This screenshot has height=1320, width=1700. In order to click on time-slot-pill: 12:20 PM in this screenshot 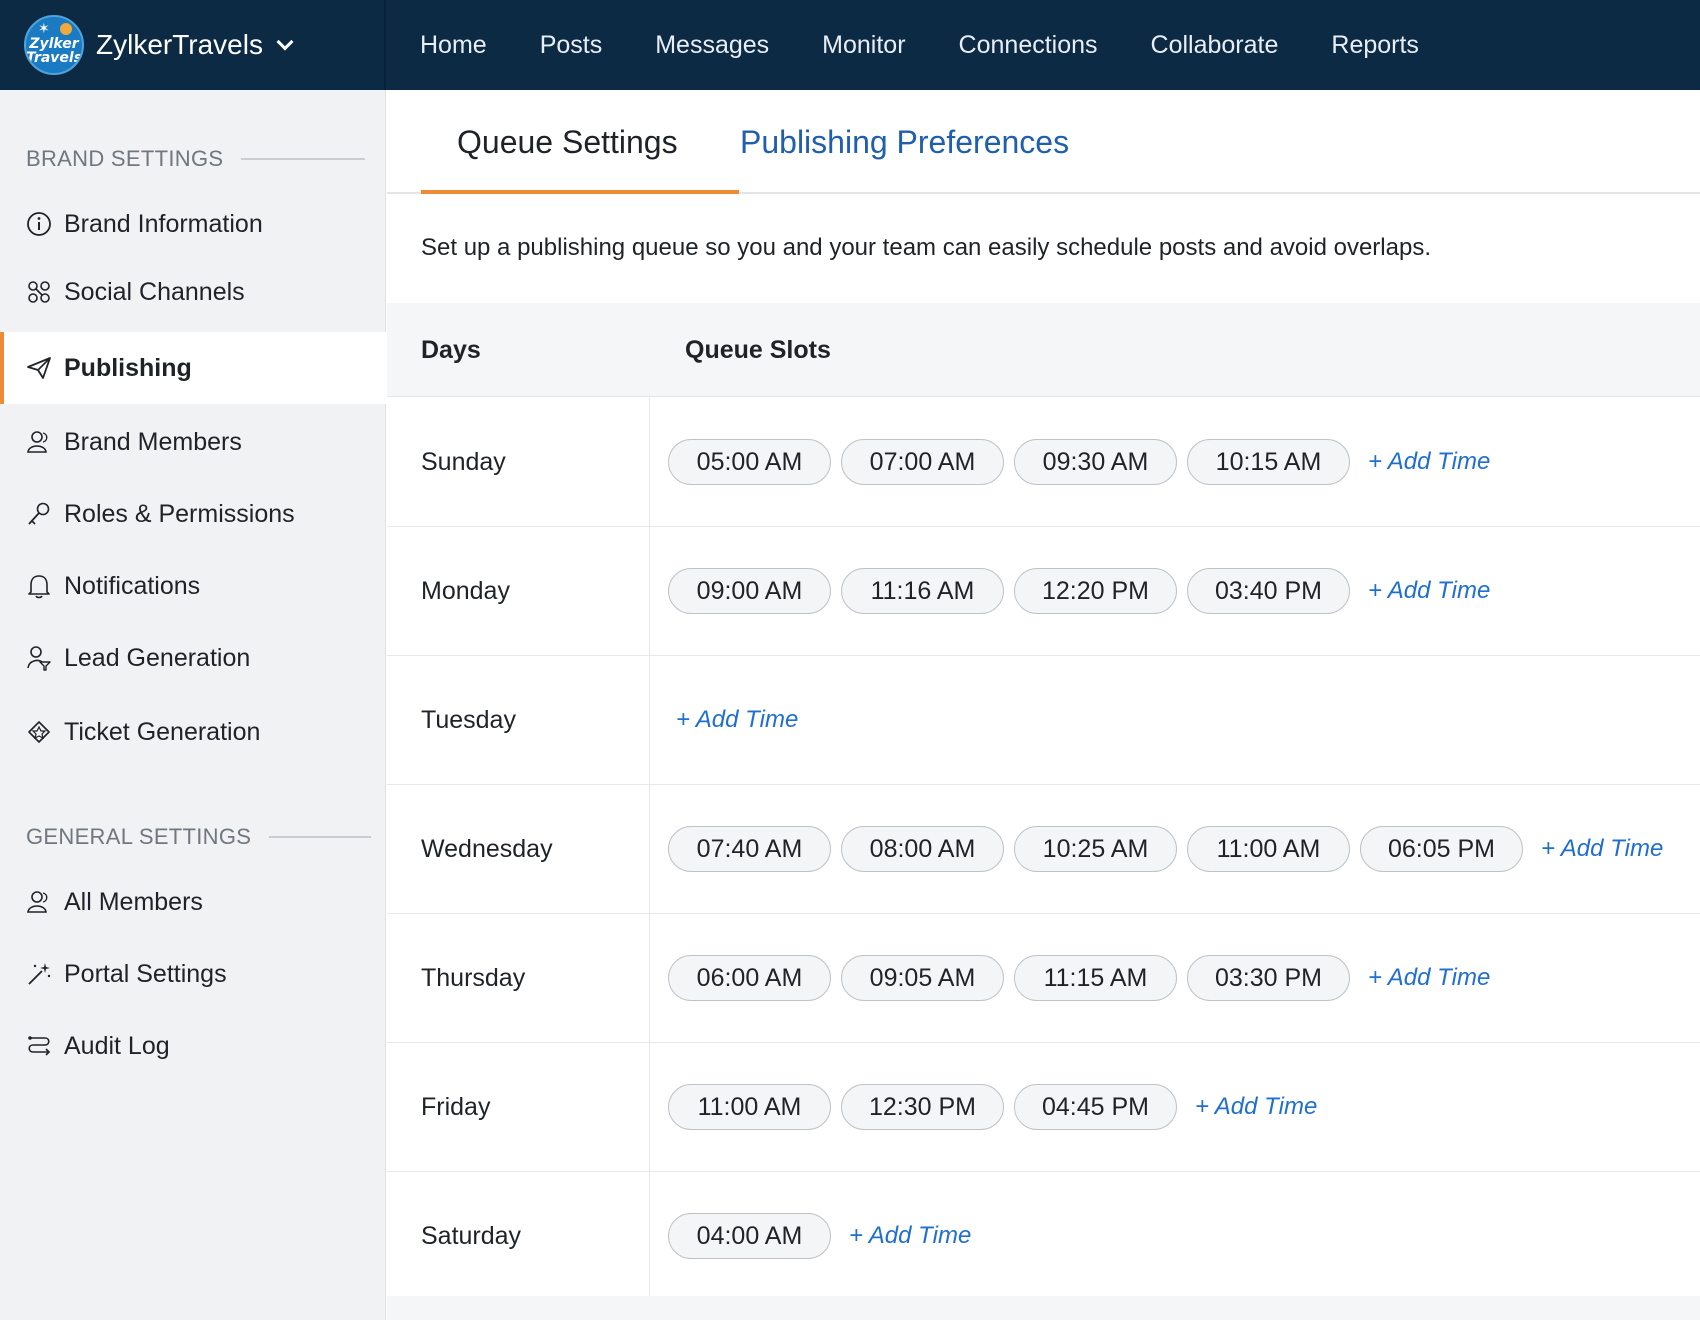, I will do `click(1095, 591)`.